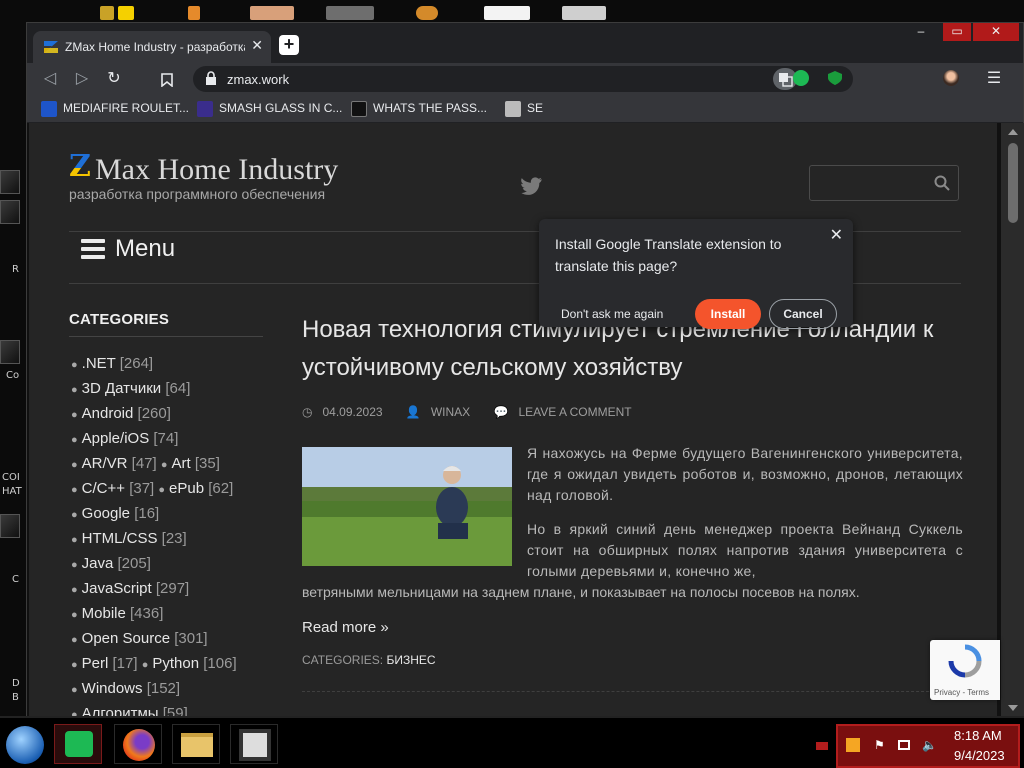  What do you see at coordinates (216, 170) in the screenshot?
I see `site-title: Max Home Industry` at bounding box center [216, 170].